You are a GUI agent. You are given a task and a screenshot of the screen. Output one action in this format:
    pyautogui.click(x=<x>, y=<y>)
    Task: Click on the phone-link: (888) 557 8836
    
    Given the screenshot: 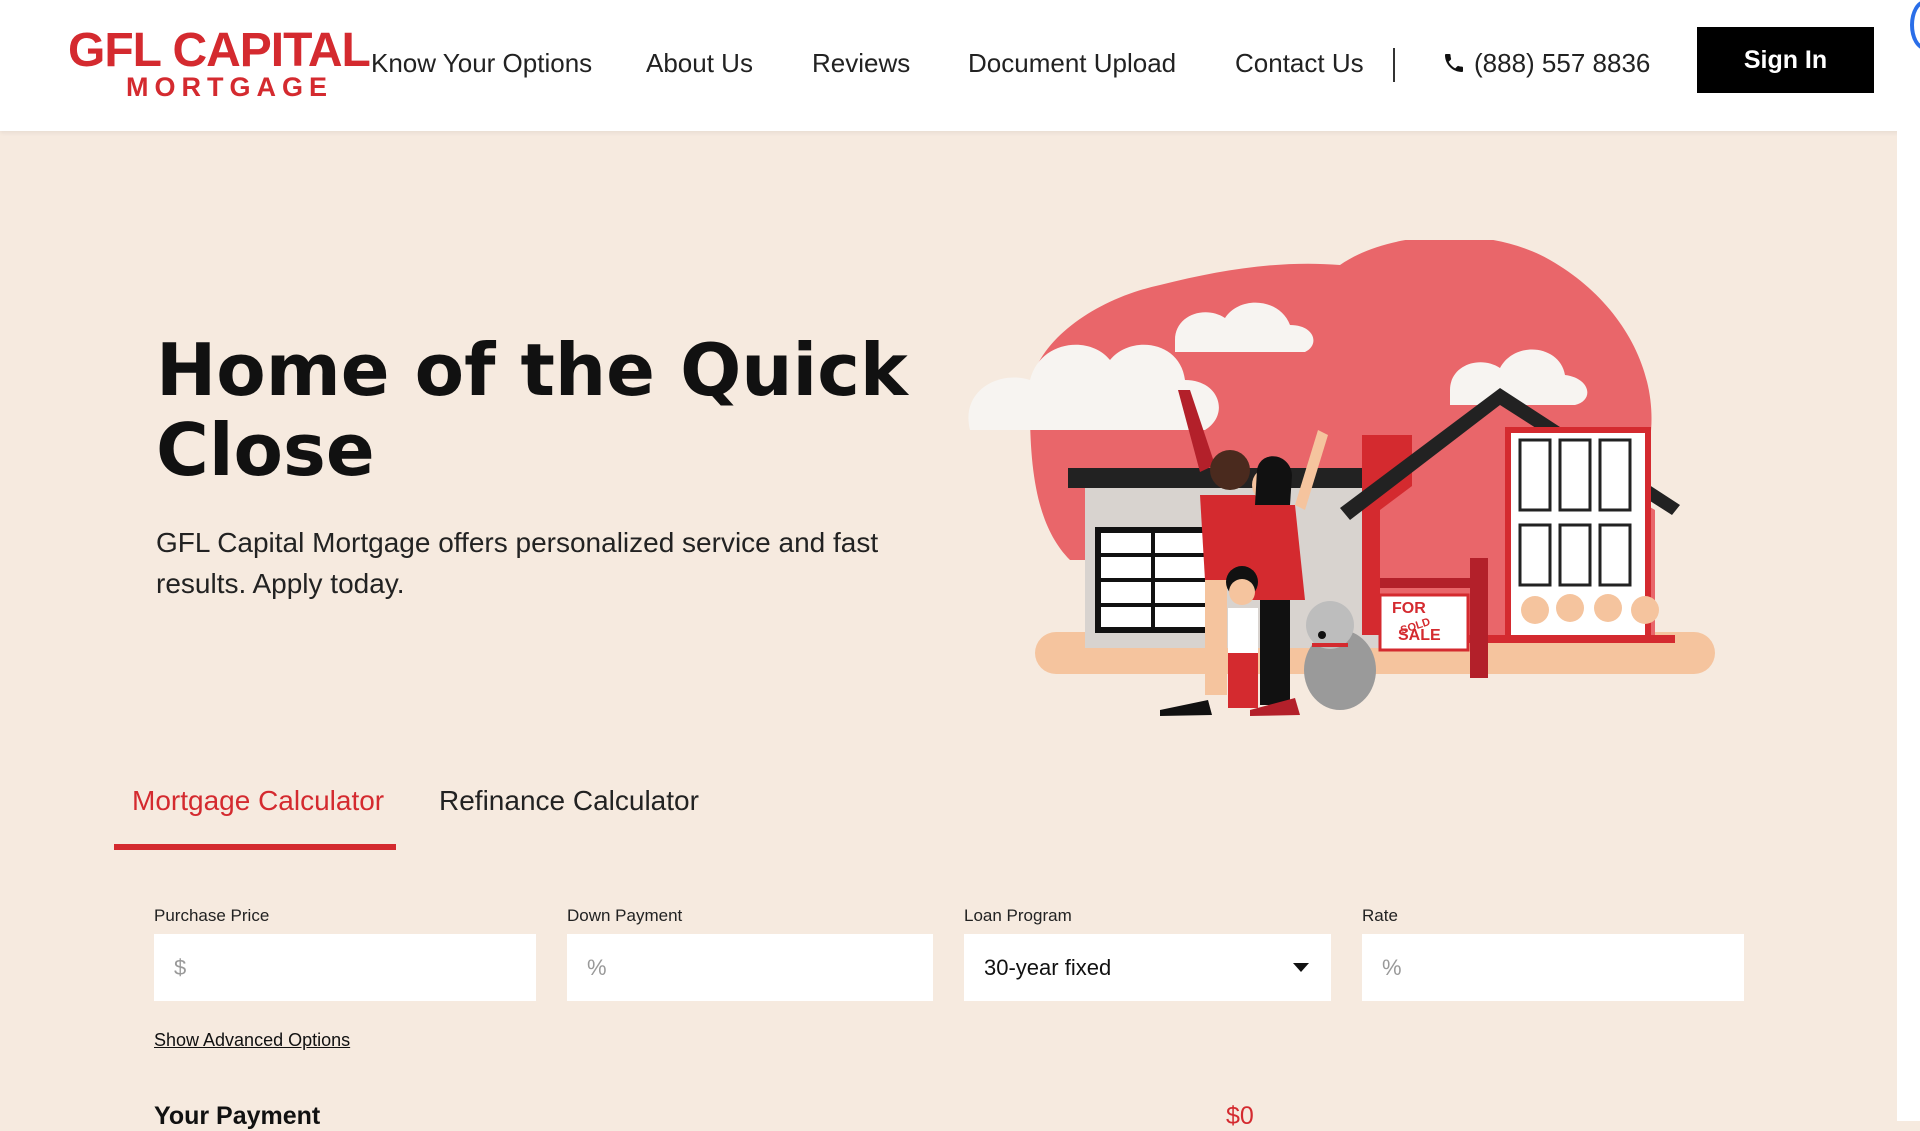 What is the action you would take?
    pyautogui.click(x=1546, y=63)
    